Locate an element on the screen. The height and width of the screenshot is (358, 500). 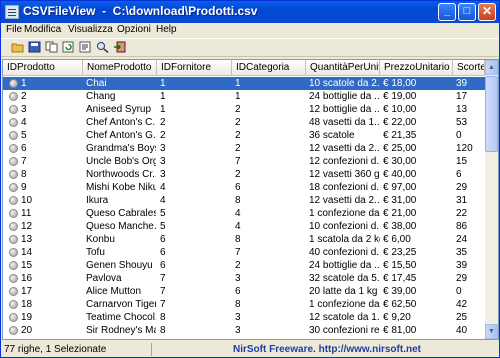
column-header-quantitaperunita: QuantitàPerUnità is located at coordinates (343, 68).